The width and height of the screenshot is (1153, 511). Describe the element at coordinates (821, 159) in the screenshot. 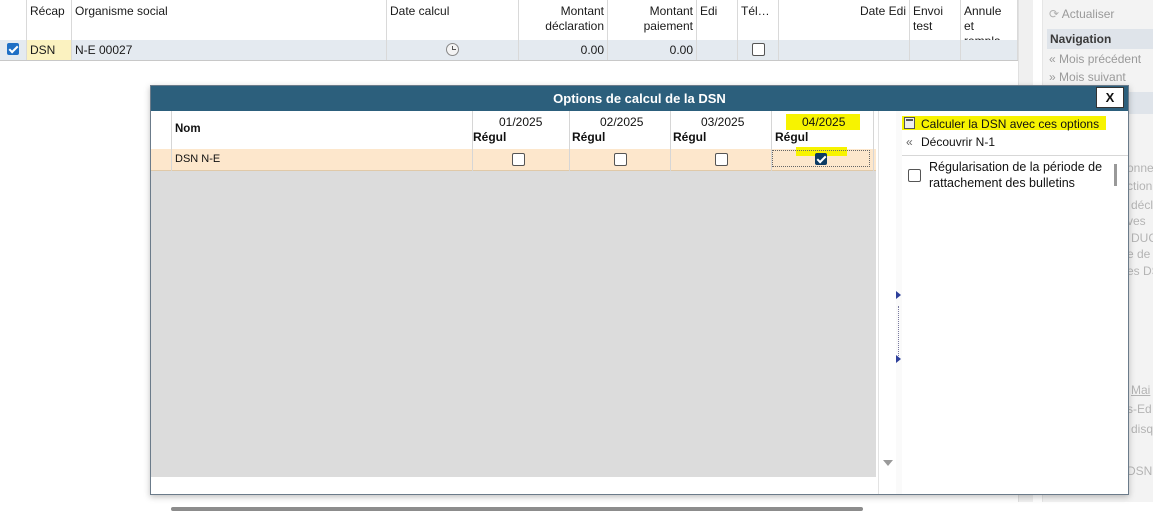

I see `regul-checkbox-checked` at that location.